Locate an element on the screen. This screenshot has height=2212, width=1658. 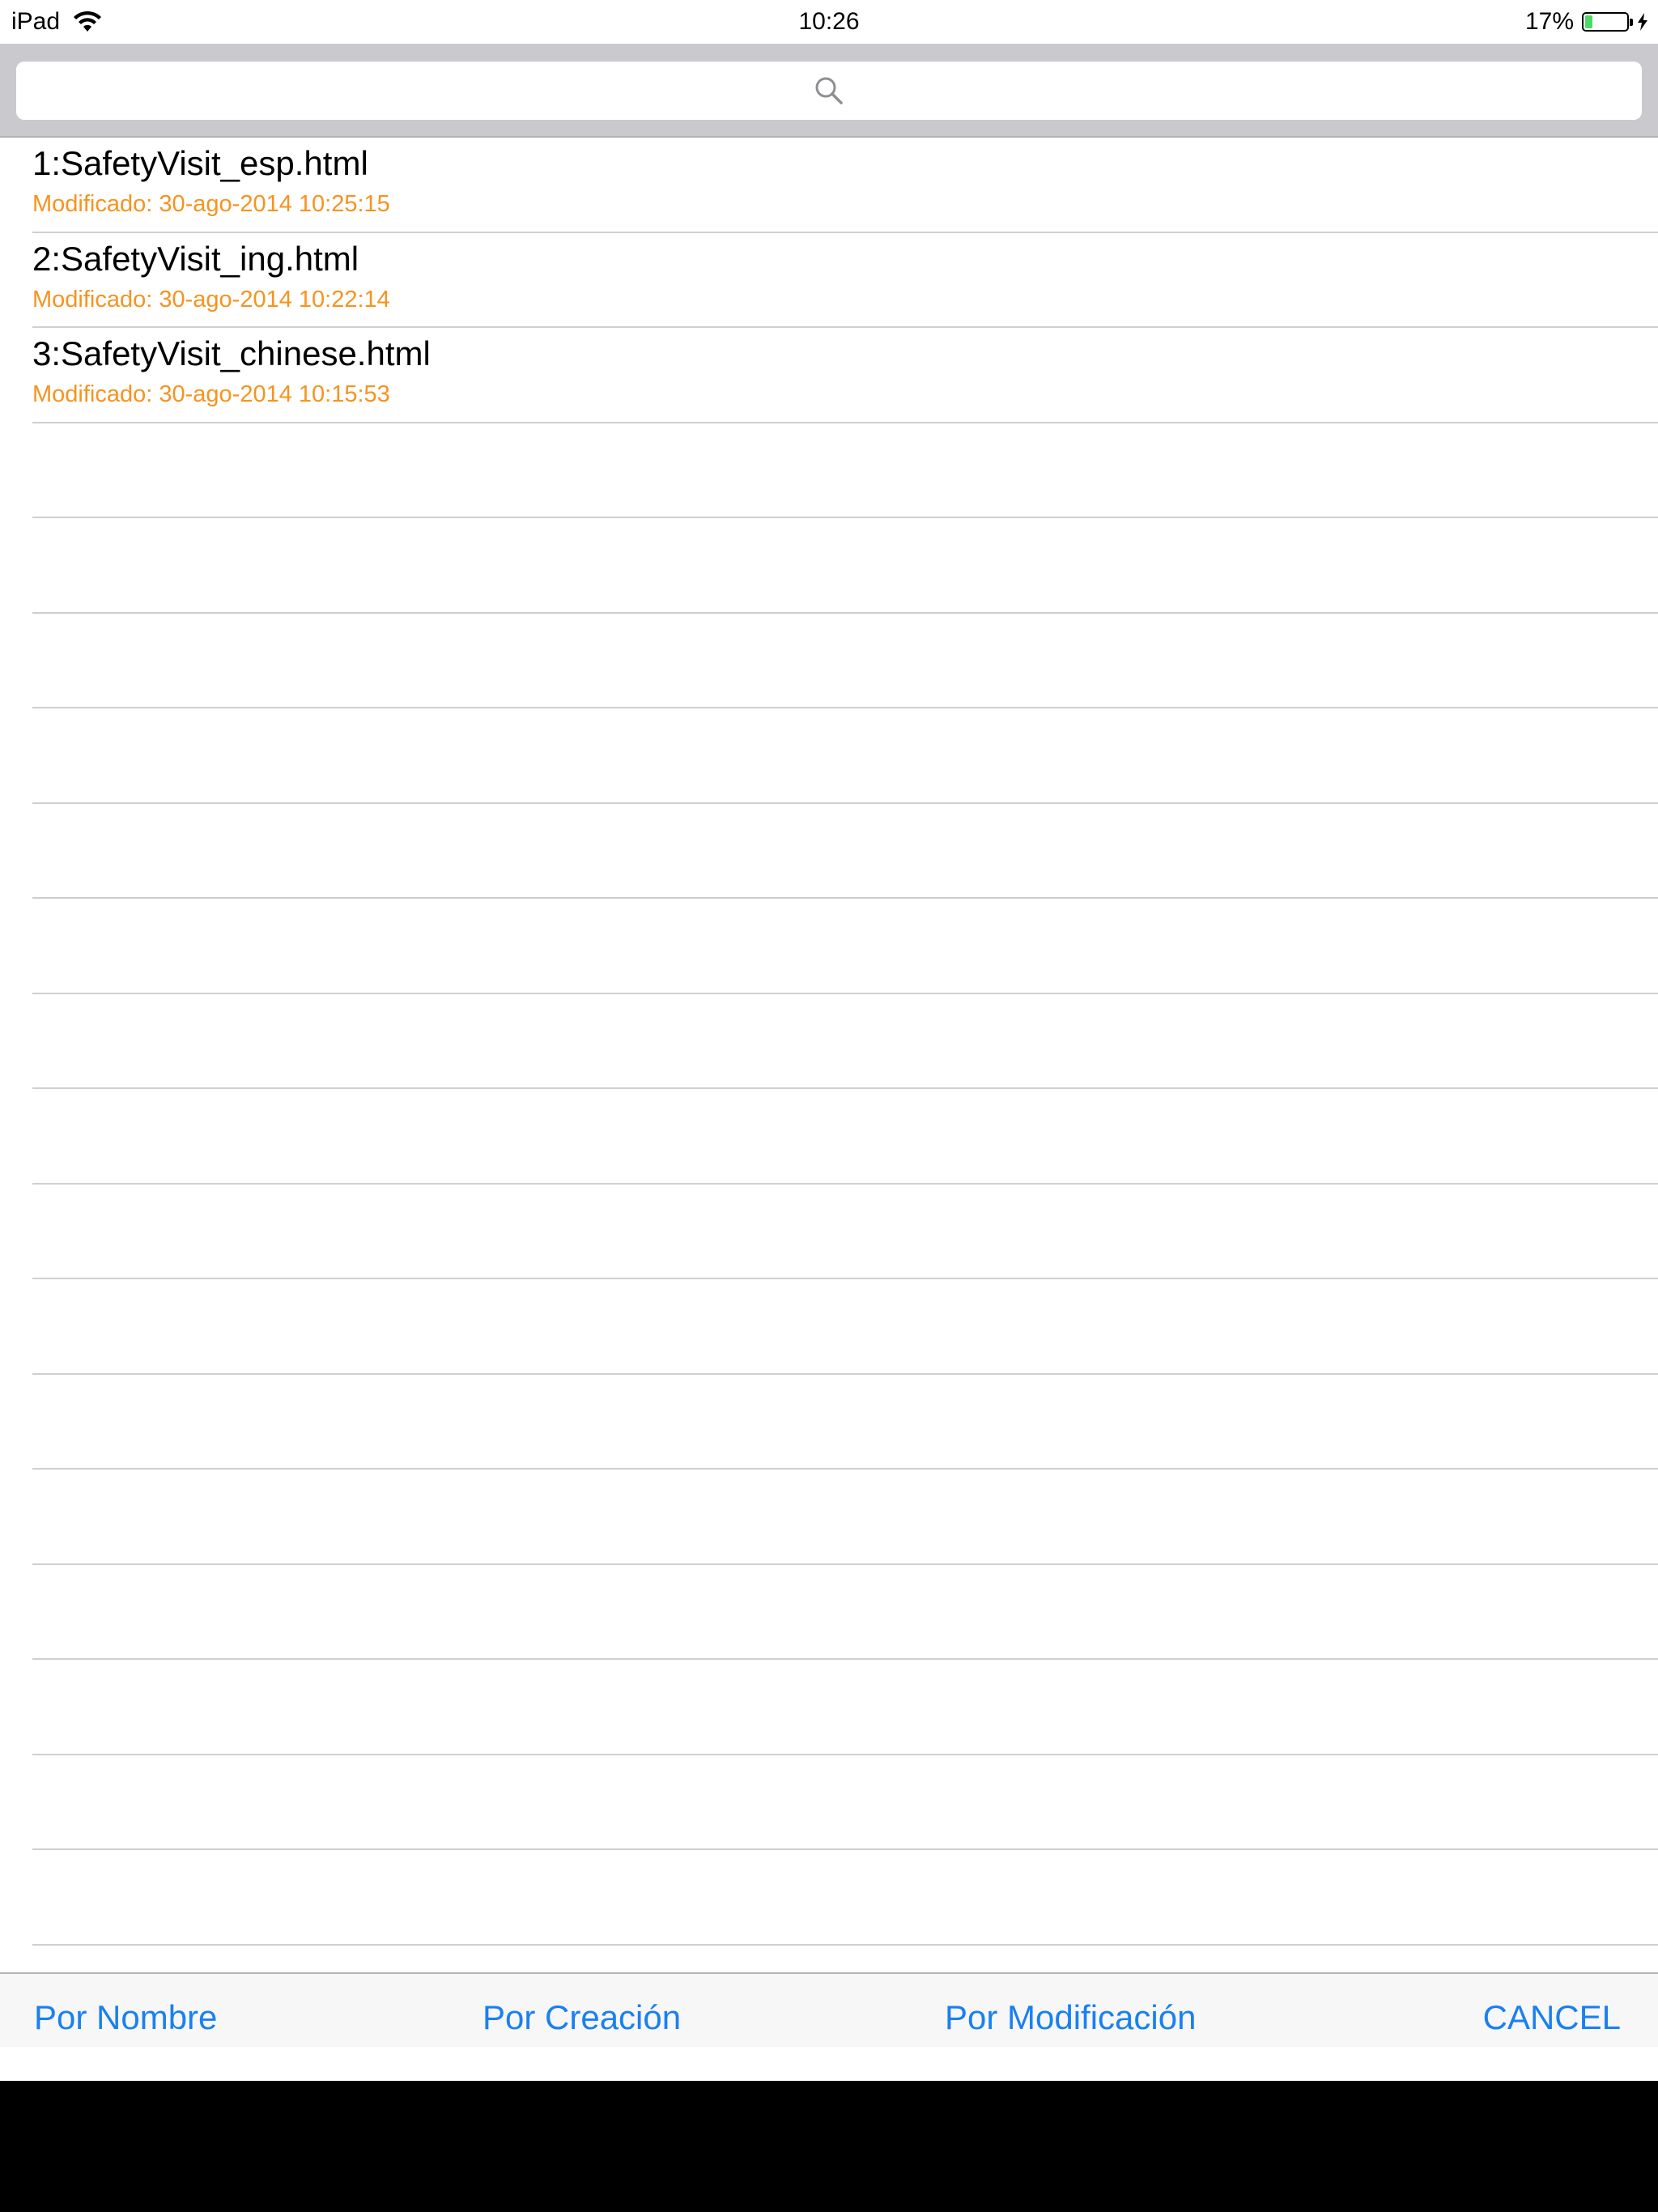
file-modified-date: Modificado: 30-ago-2014 10:15:53 is located at coordinates (211, 394).